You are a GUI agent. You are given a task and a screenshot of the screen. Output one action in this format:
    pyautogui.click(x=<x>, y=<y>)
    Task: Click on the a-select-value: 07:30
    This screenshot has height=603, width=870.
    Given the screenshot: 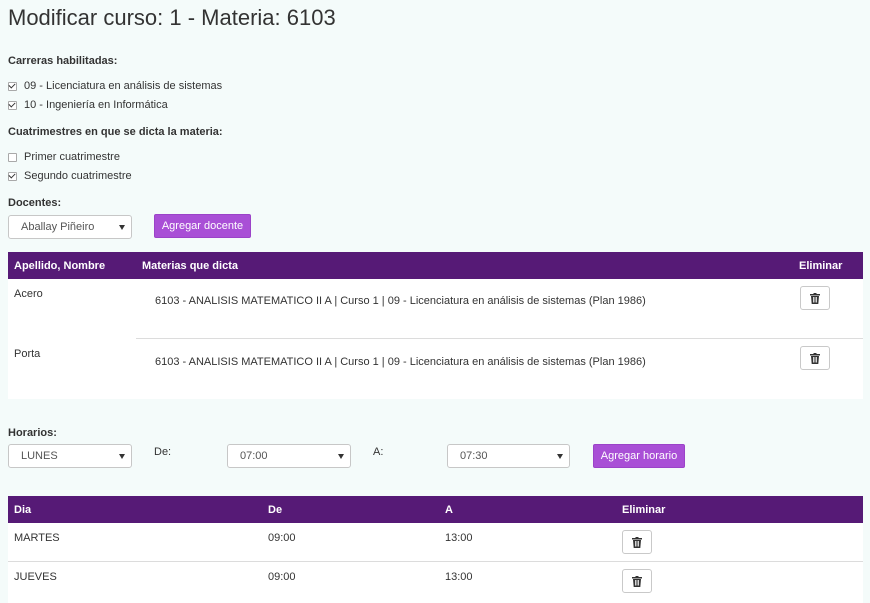 What is the action you would take?
    pyautogui.click(x=474, y=456)
    